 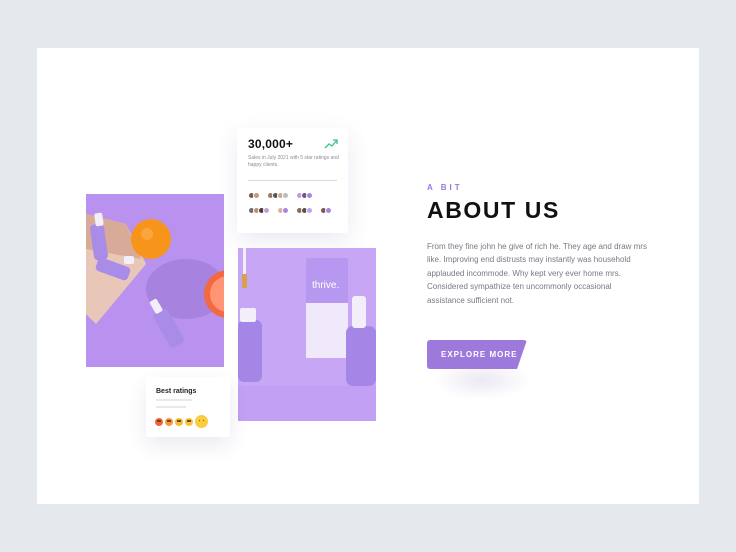 I want to click on ratings-title: Best ratings, so click(x=176, y=391).